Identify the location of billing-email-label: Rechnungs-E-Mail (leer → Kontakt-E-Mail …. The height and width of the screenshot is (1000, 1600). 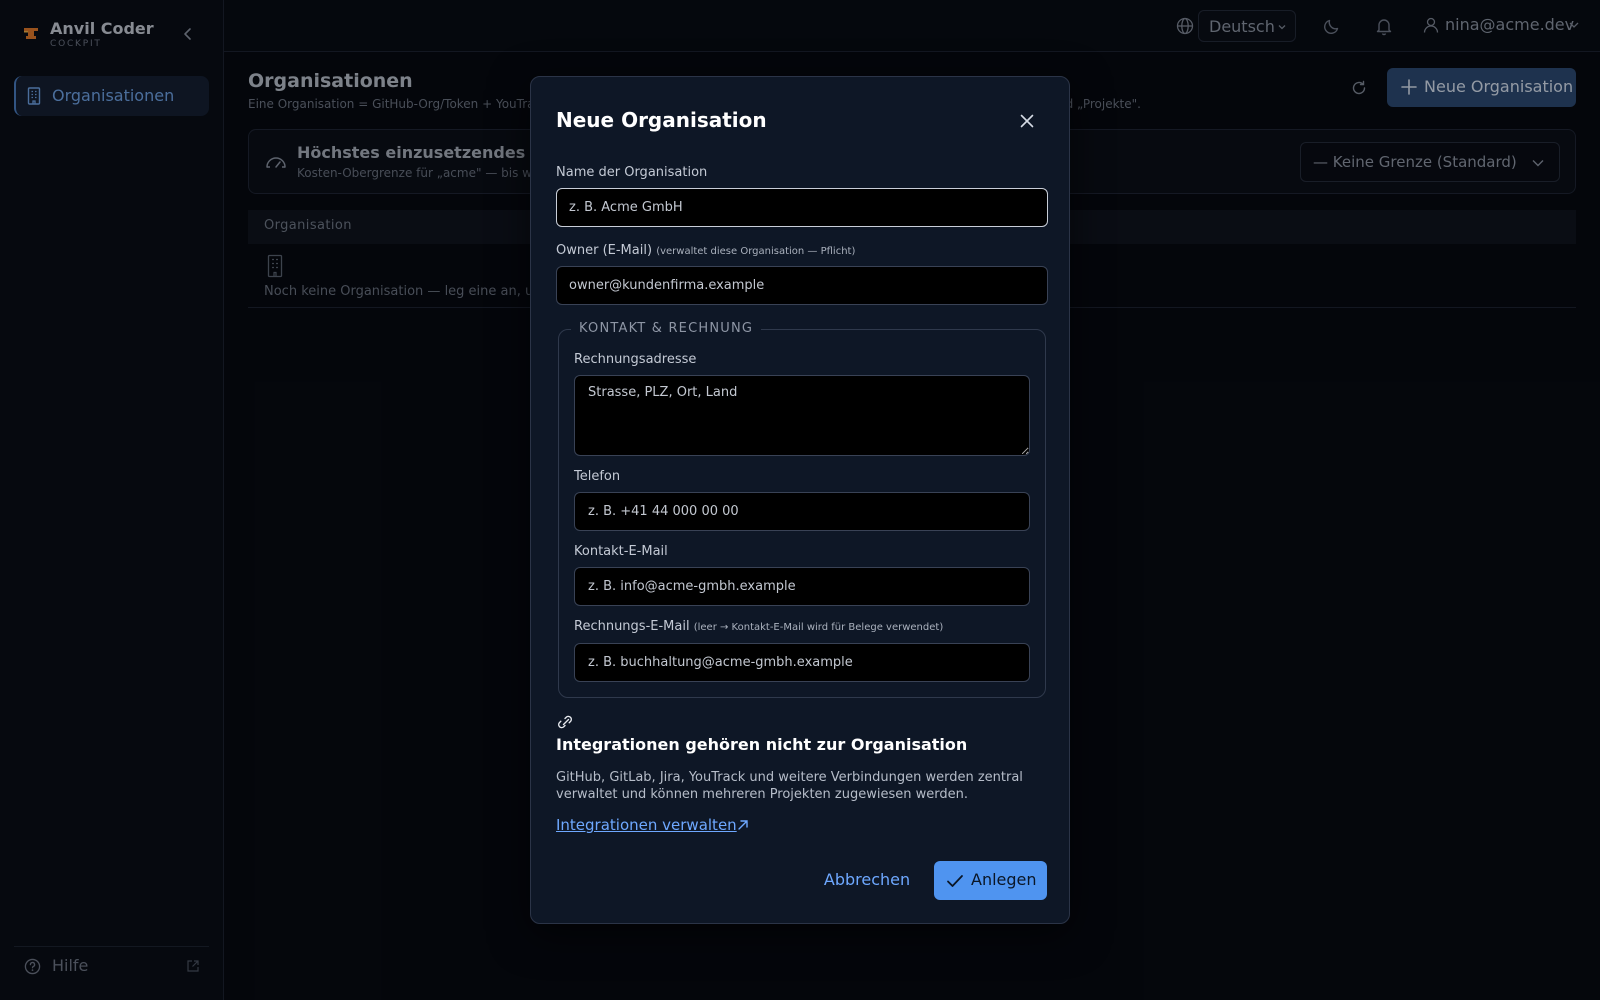
(758, 626).